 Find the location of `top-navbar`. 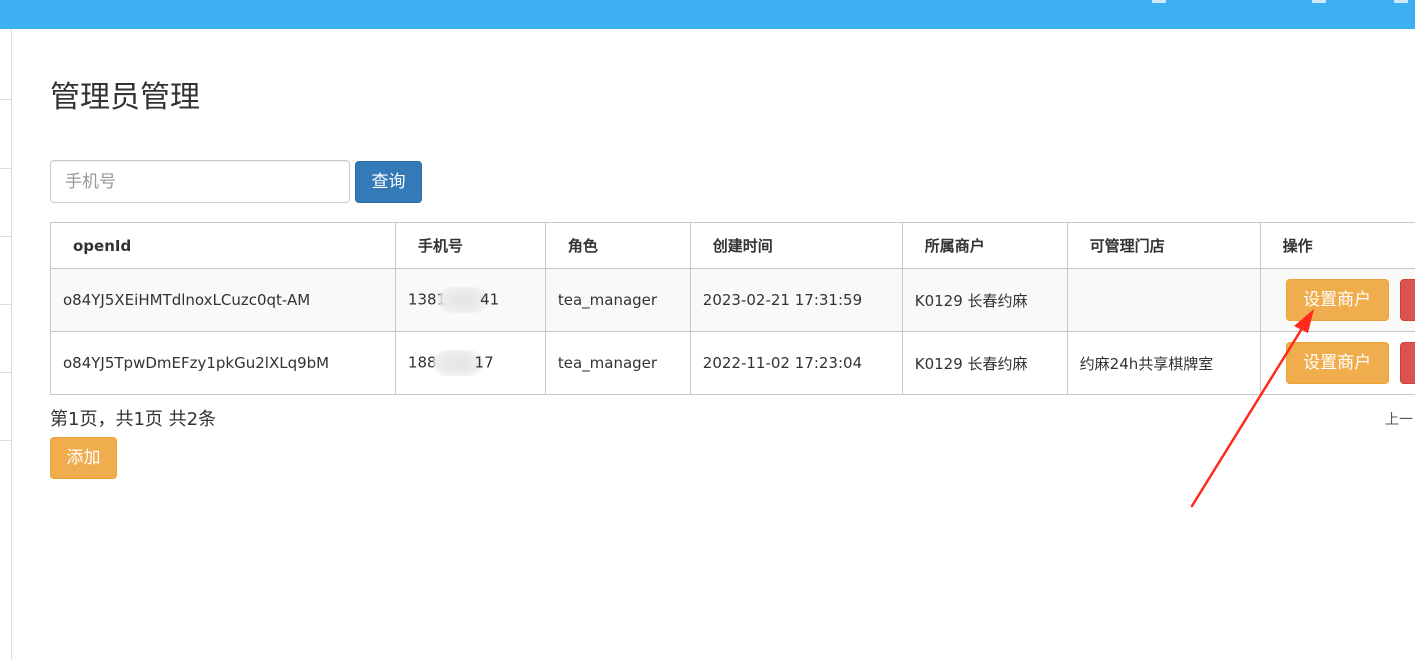

top-navbar is located at coordinates (707, 14).